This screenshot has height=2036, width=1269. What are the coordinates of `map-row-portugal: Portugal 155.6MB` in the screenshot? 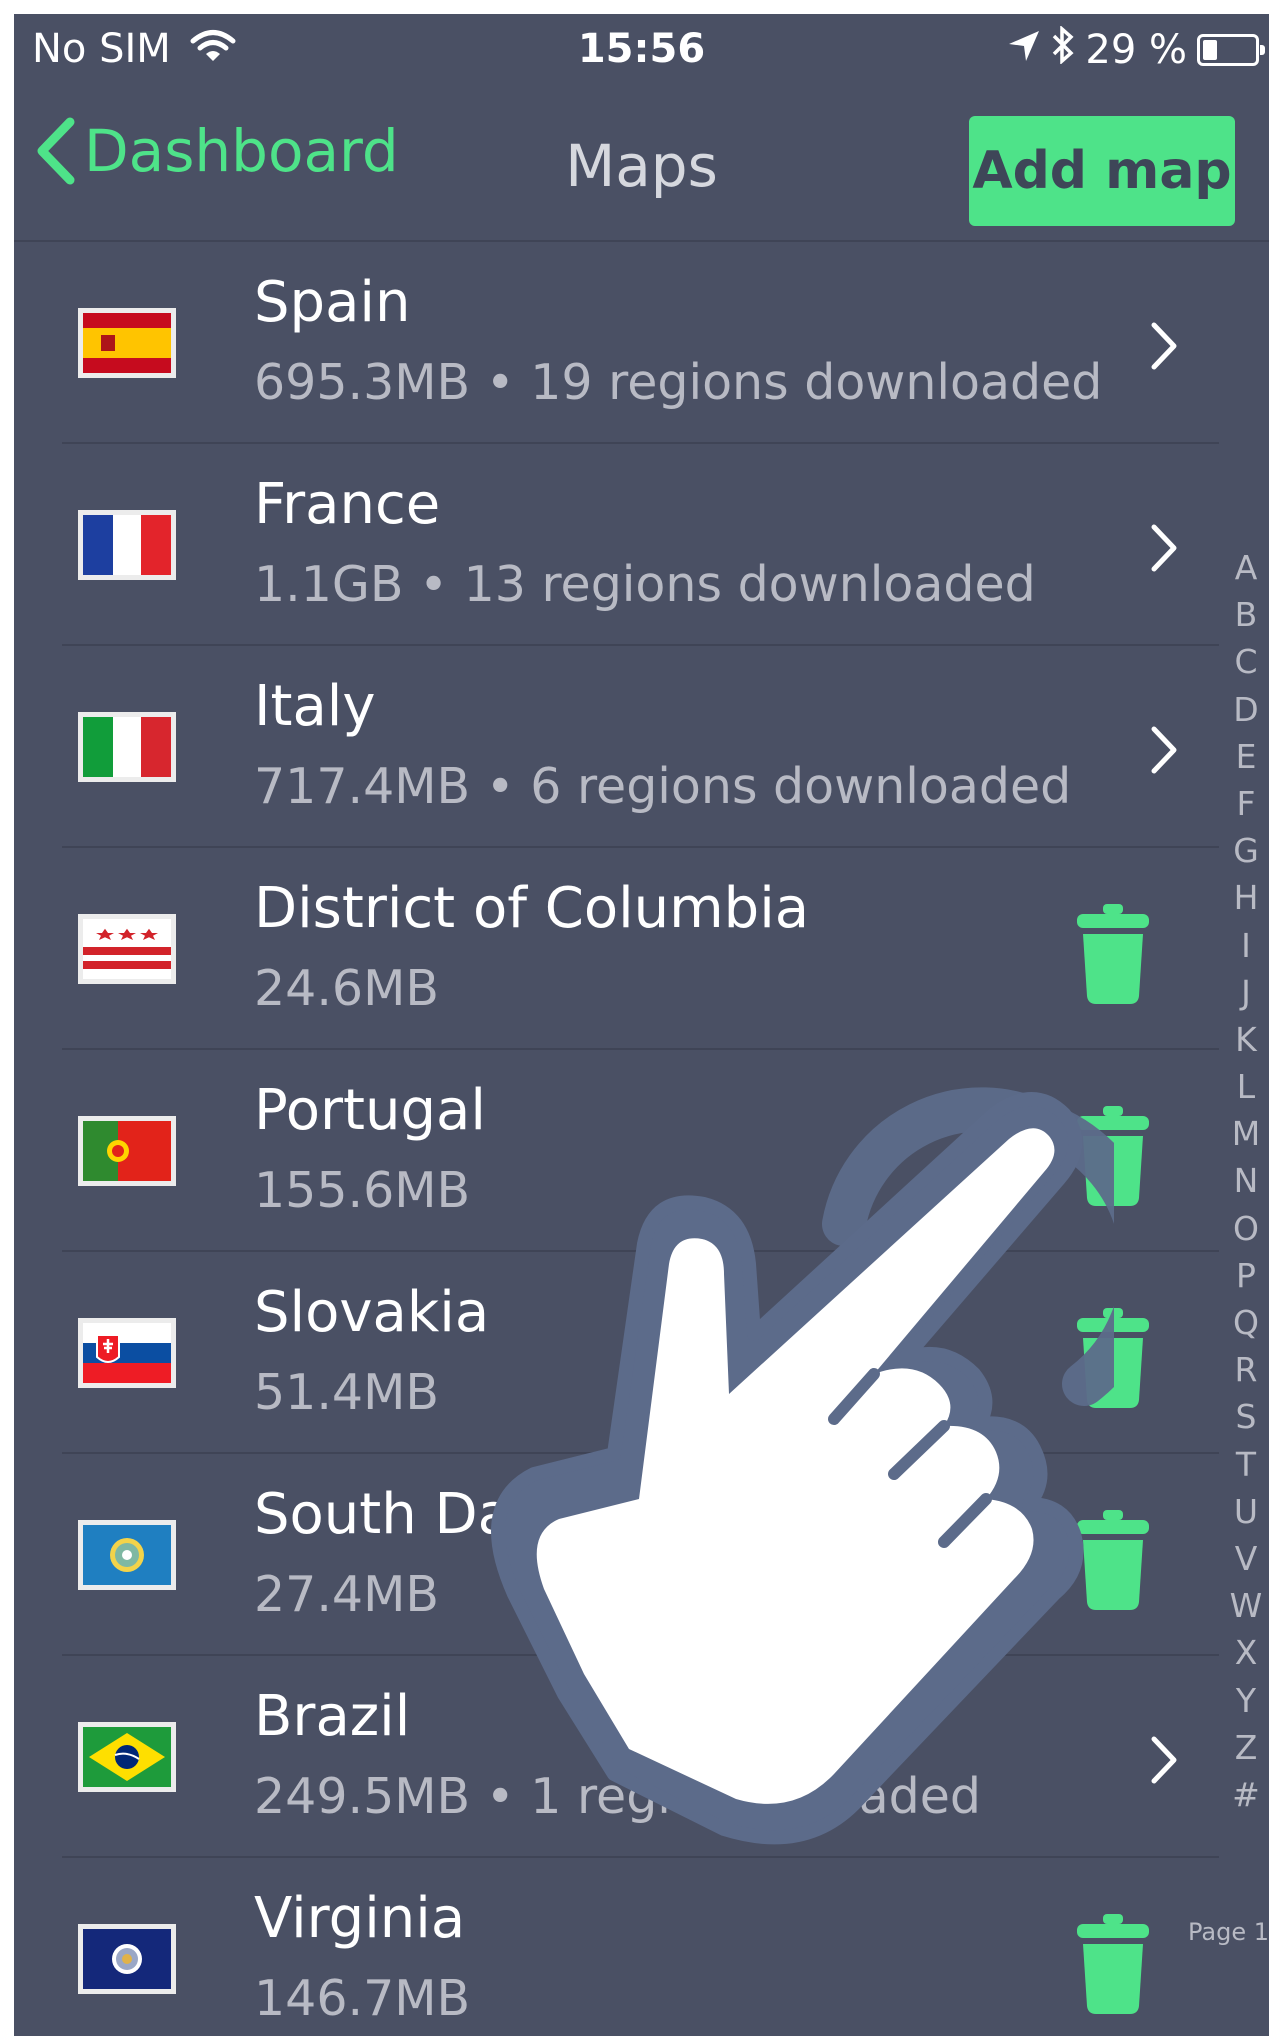 It's located at (641, 1151).